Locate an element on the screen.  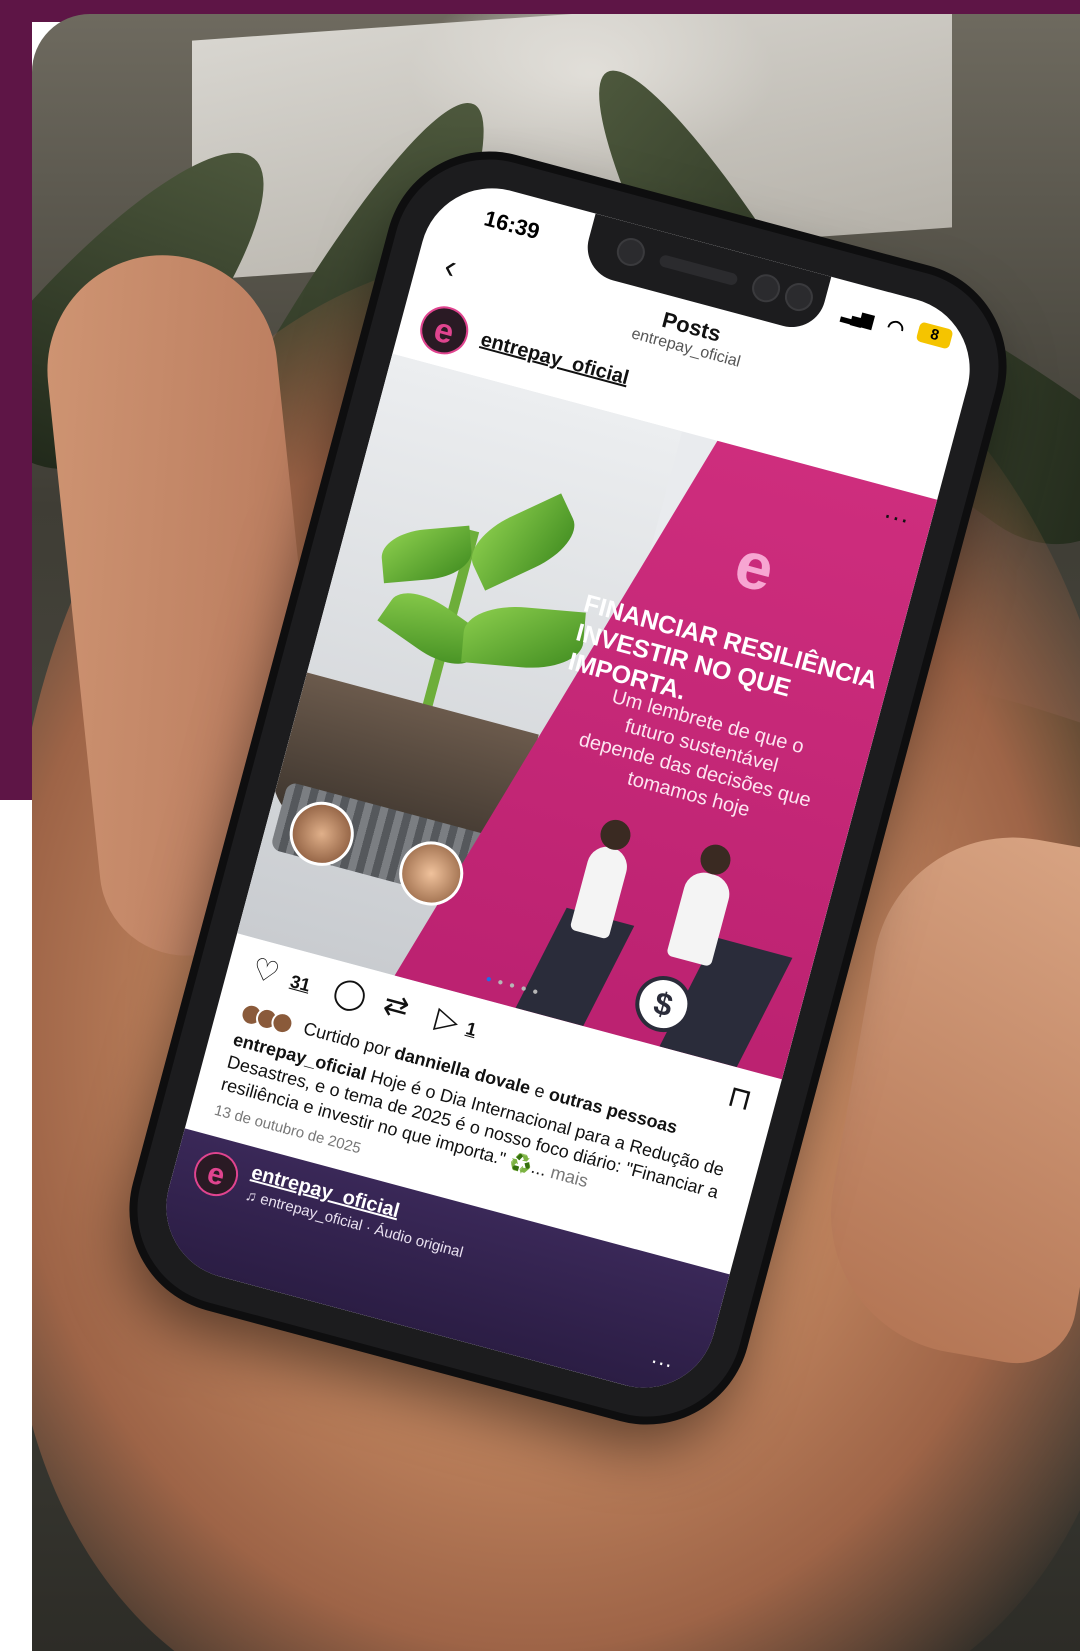
status-time: 16:39 is located at coordinates (512, 225).